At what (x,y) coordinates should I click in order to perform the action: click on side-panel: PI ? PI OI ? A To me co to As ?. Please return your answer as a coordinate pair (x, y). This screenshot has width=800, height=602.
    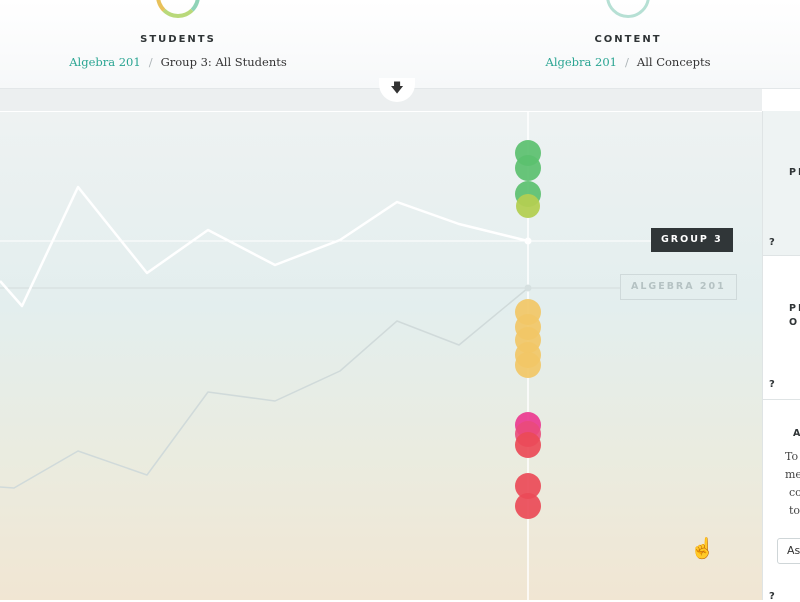
    Looking at the image, I should click on (781, 356).